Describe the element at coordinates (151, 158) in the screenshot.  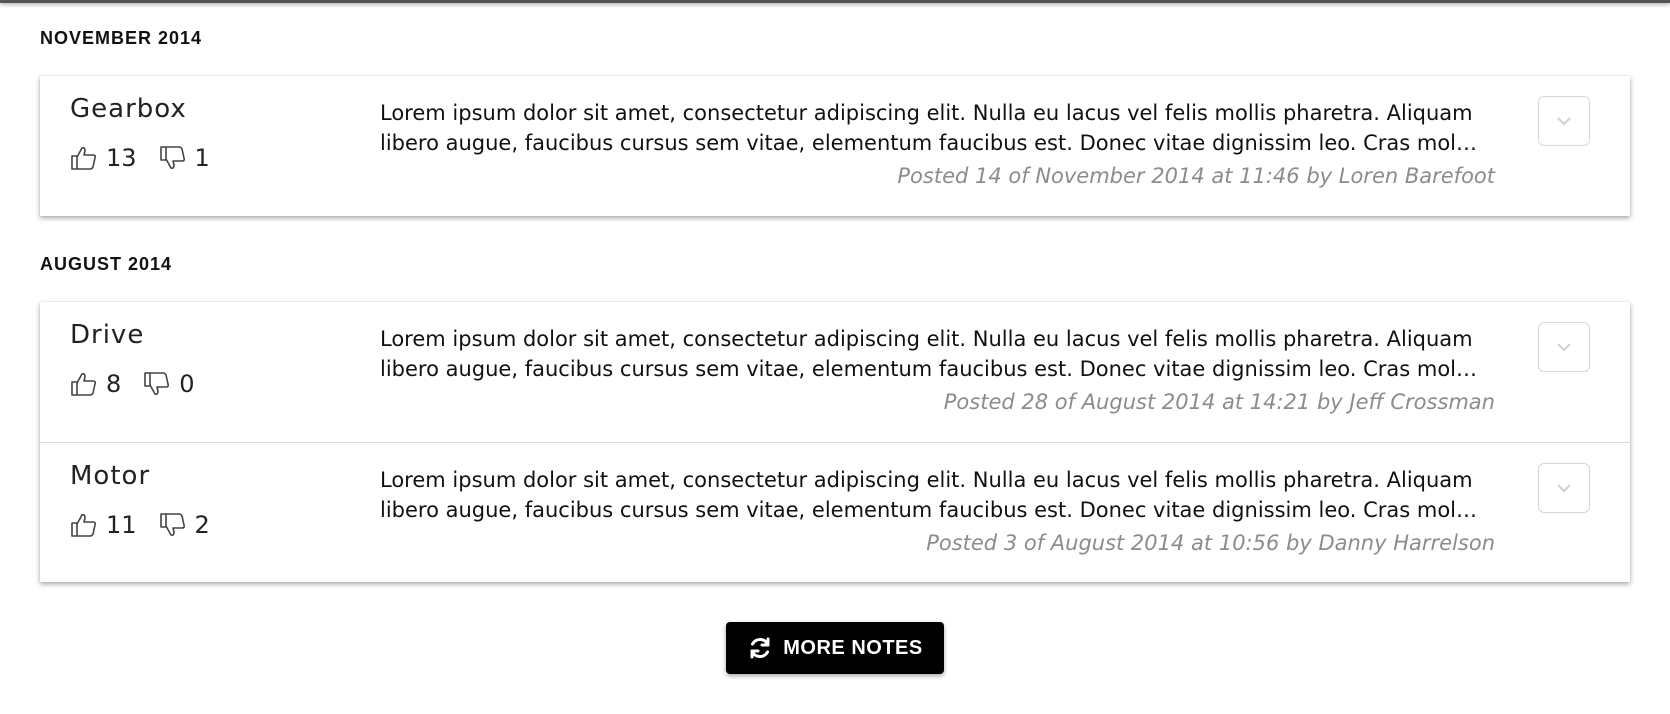
I see `note-votes: 13 1` at that location.